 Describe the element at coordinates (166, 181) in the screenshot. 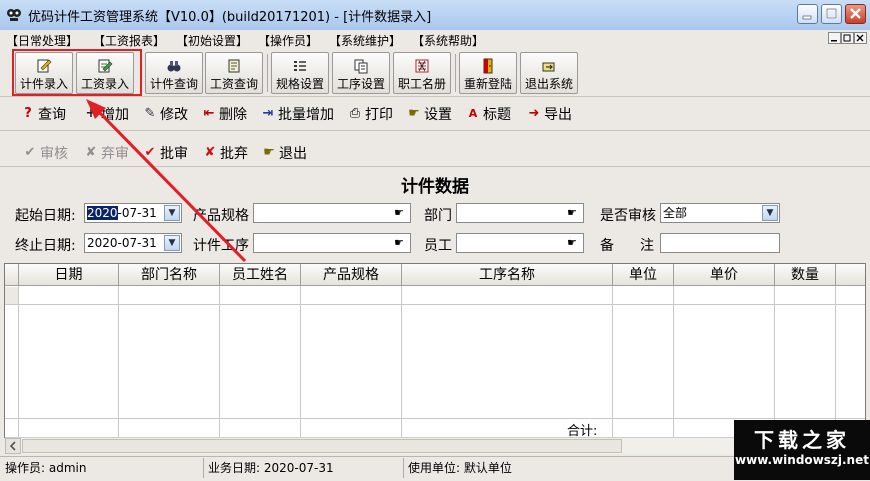

I see `annotation-arrow` at that location.